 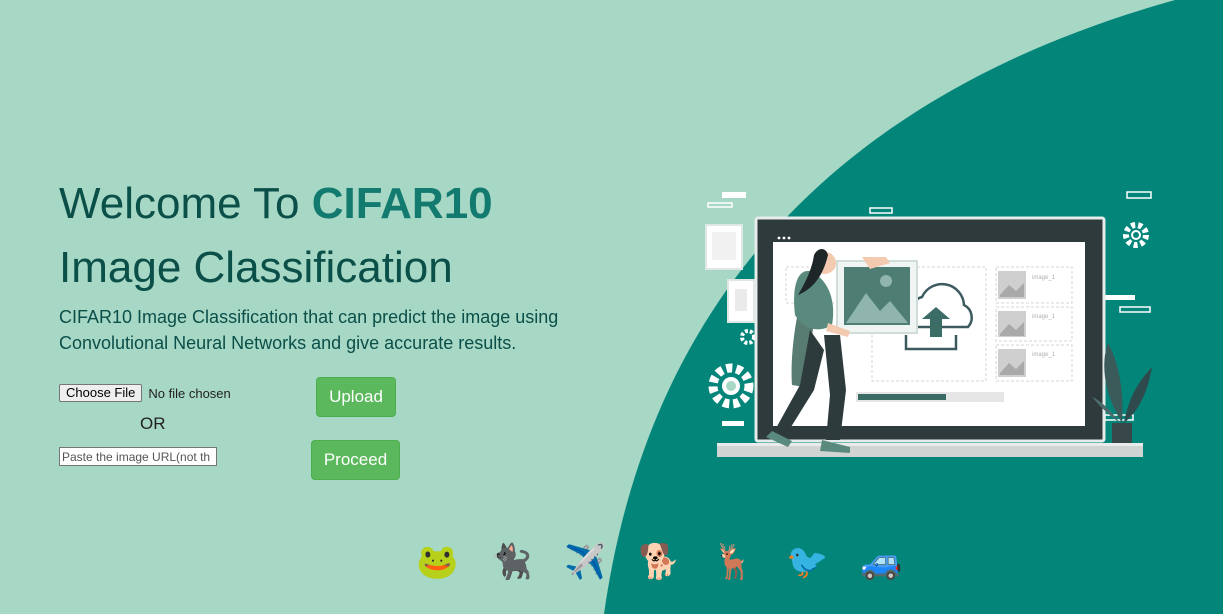 What do you see at coordinates (256, 267) in the screenshot?
I see `title-line-2: Image Classification` at bounding box center [256, 267].